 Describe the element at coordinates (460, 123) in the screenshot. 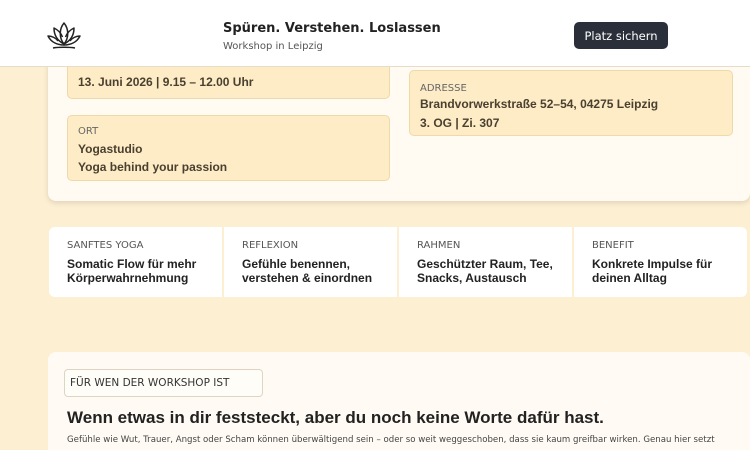

I see `address-room: 3. OG | Zi. 307` at that location.